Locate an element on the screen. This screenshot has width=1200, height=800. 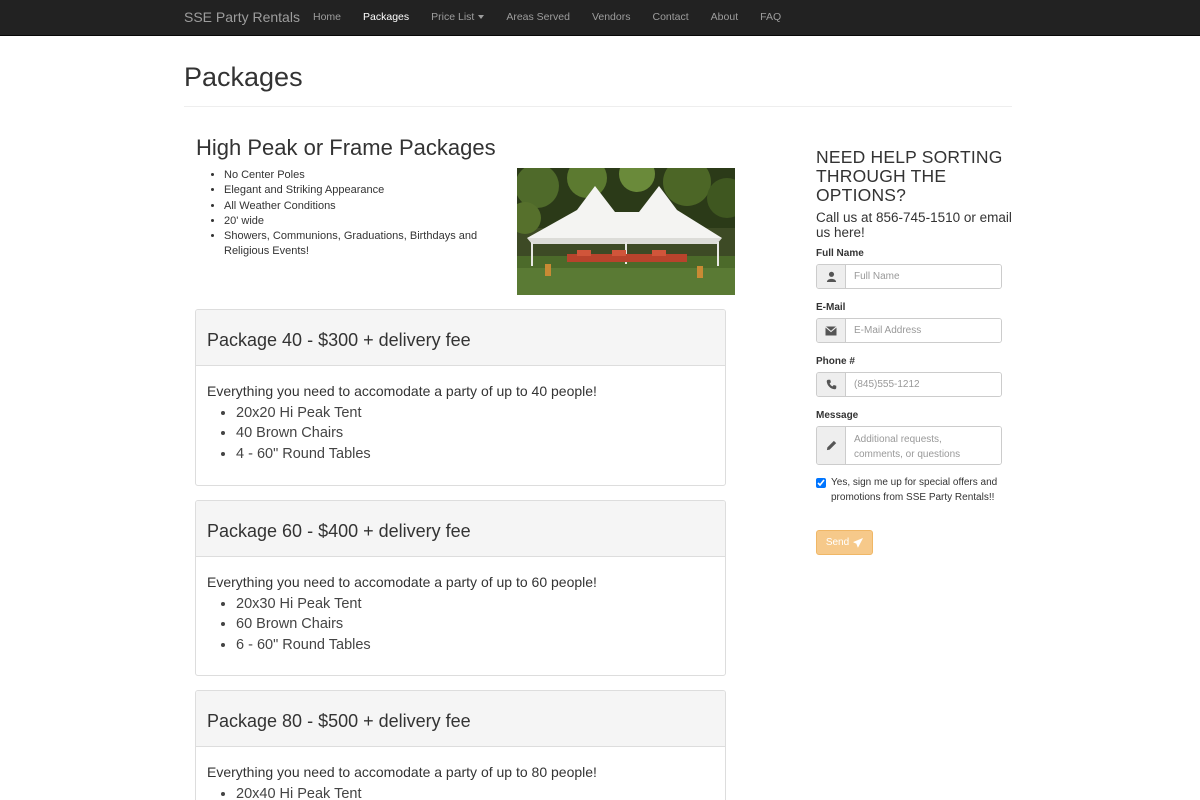
package-title: Package 60 - $400 + delivery fee is located at coordinates (339, 531).